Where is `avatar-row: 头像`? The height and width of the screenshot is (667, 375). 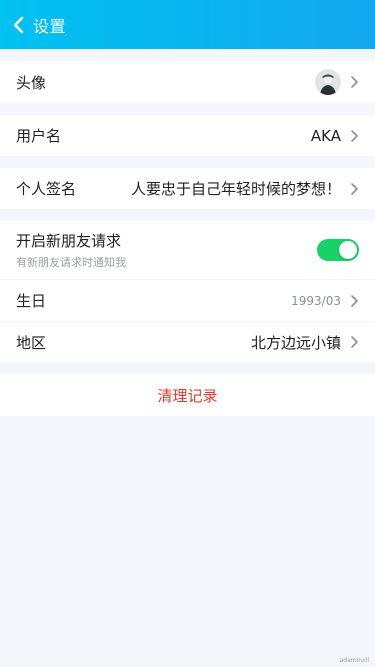 avatar-row: 头像 is located at coordinates (187, 82).